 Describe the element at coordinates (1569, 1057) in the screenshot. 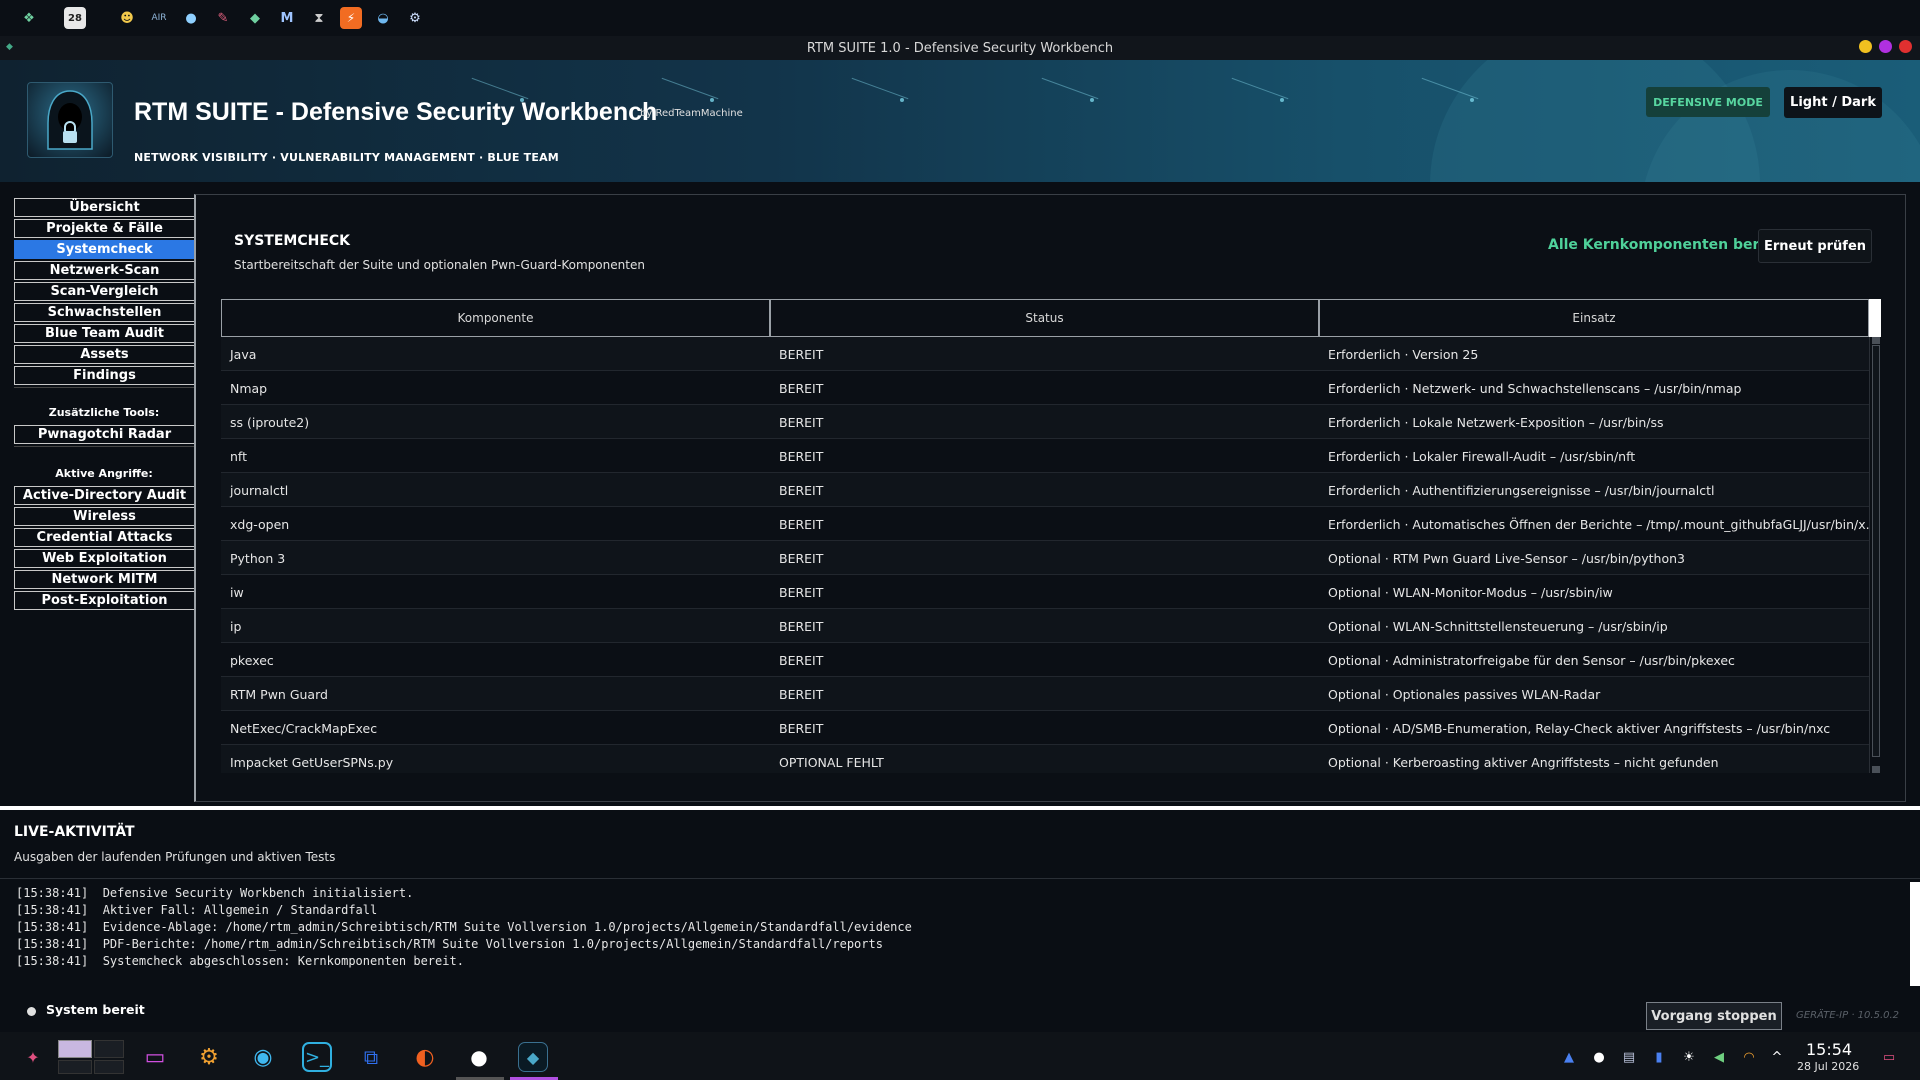

I see `vpn-icon: ▲` at that location.